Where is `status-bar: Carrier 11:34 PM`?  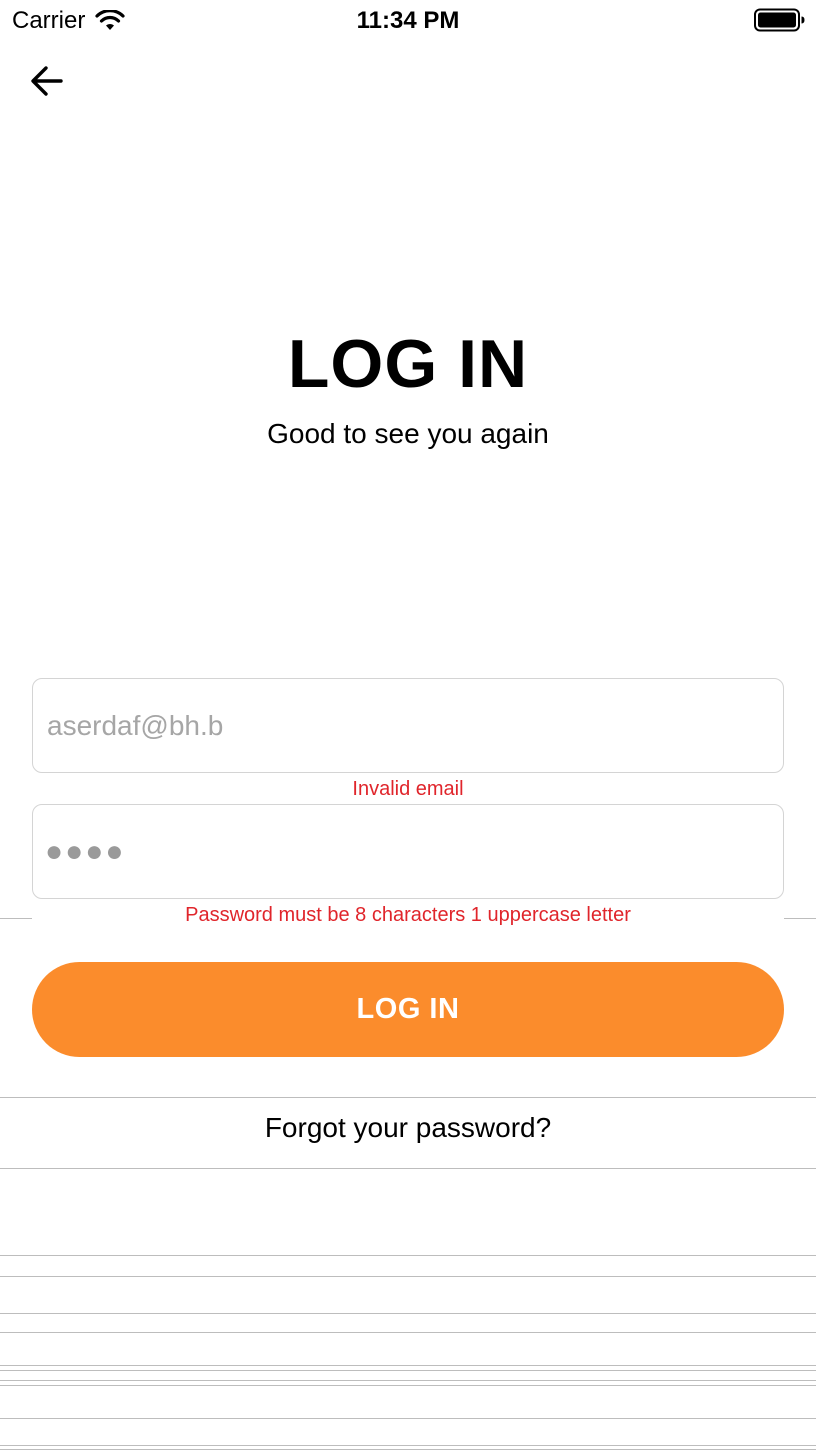
status-bar: Carrier 11:34 PM is located at coordinates (408, 21).